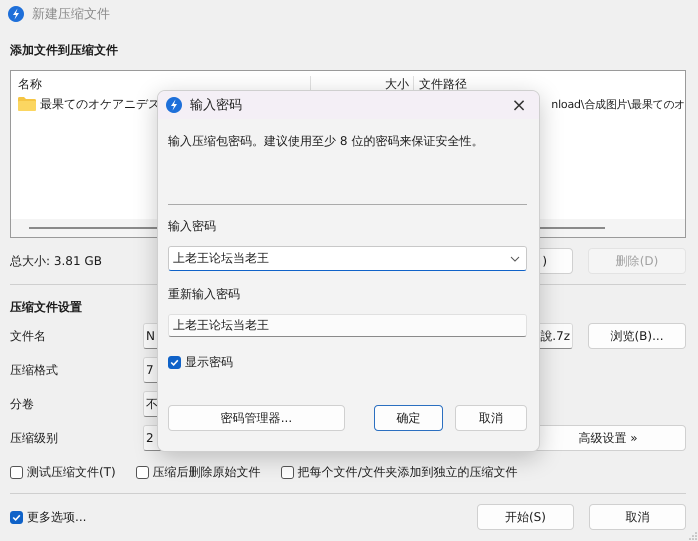 The height and width of the screenshot is (541, 698). What do you see at coordinates (519, 105) in the screenshot?
I see `close-button: ×` at bounding box center [519, 105].